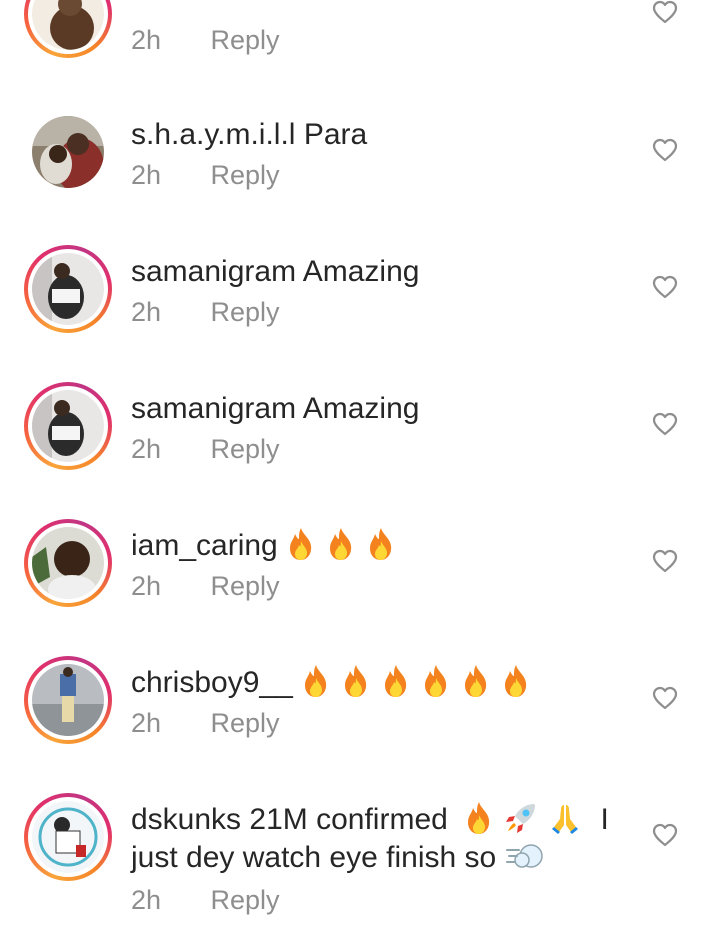 The image size is (720, 930). I want to click on comment-body: 21M confirmed, so click(348, 819).